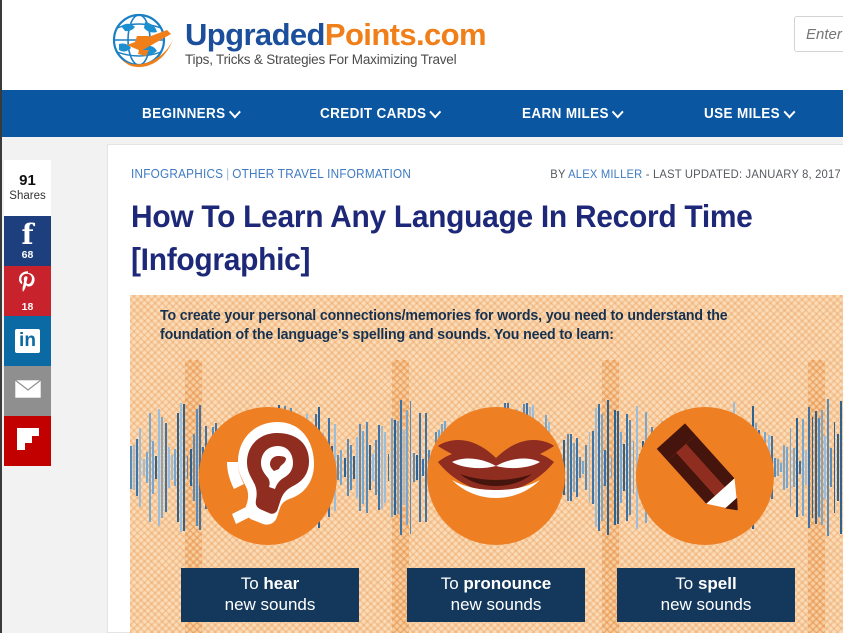 The height and width of the screenshot is (633, 843). I want to click on infographic-label-spell: To spell new sounds, so click(706, 595).